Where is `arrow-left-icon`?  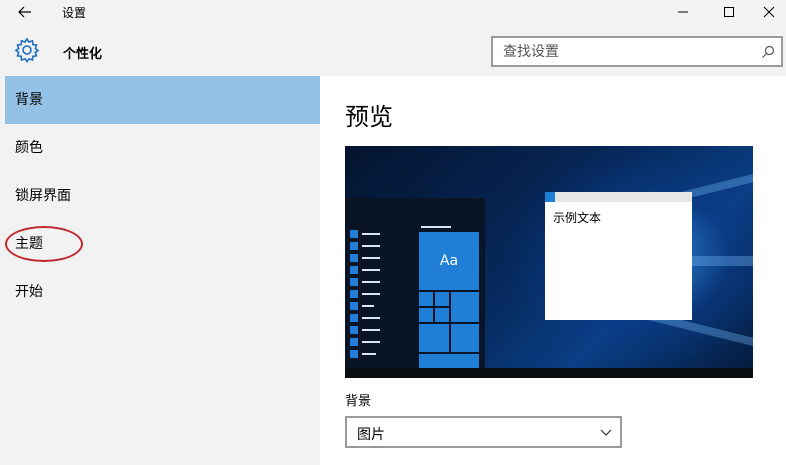 arrow-left-icon is located at coordinates (24, 12).